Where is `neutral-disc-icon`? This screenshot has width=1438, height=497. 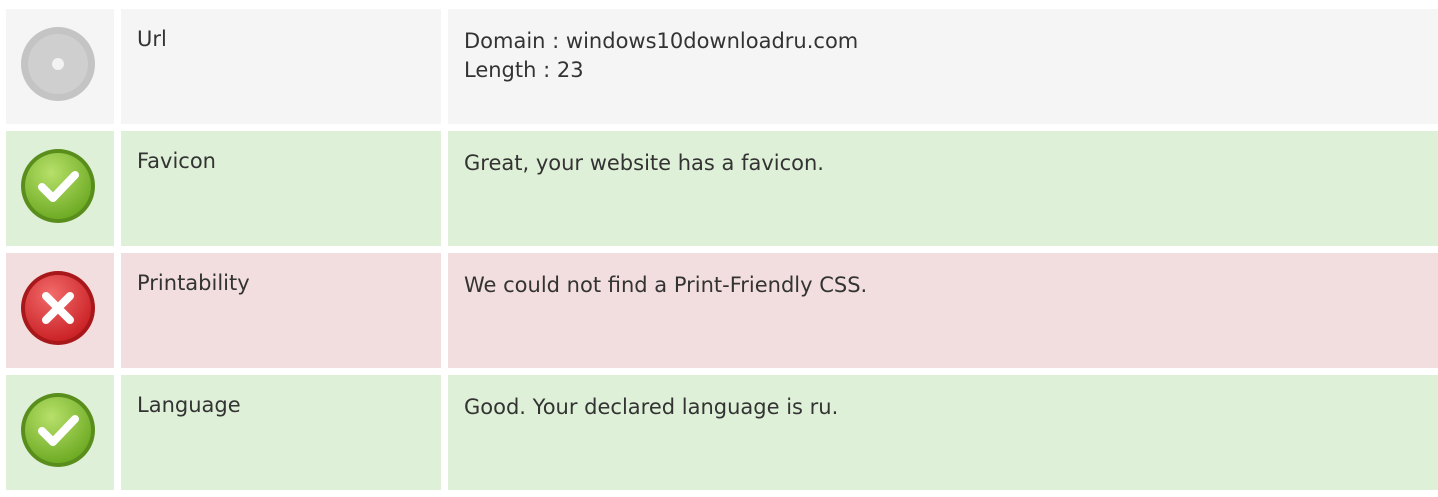
neutral-disc-icon is located at coordinates (58, 64).